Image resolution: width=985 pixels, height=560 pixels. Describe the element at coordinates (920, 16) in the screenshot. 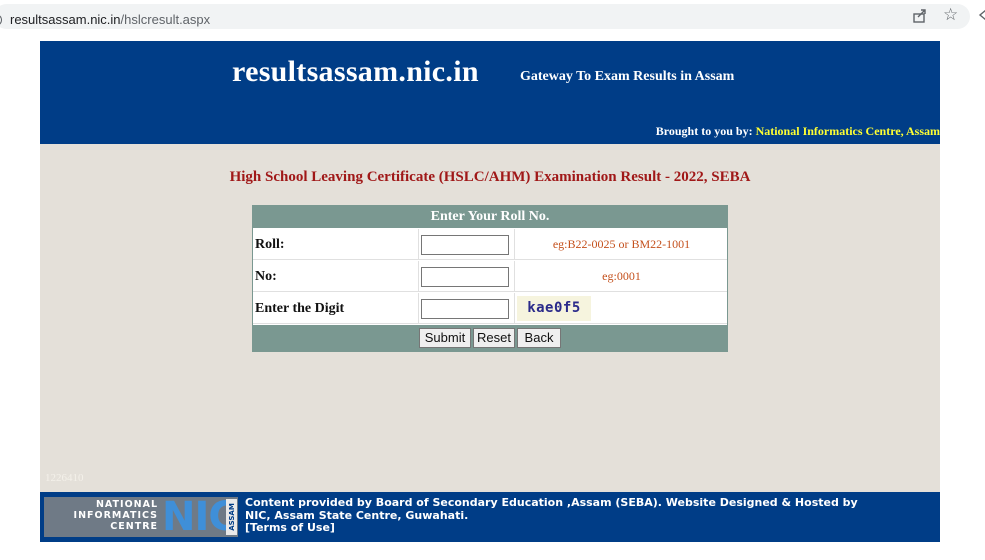

I see `share-icon` at that location.